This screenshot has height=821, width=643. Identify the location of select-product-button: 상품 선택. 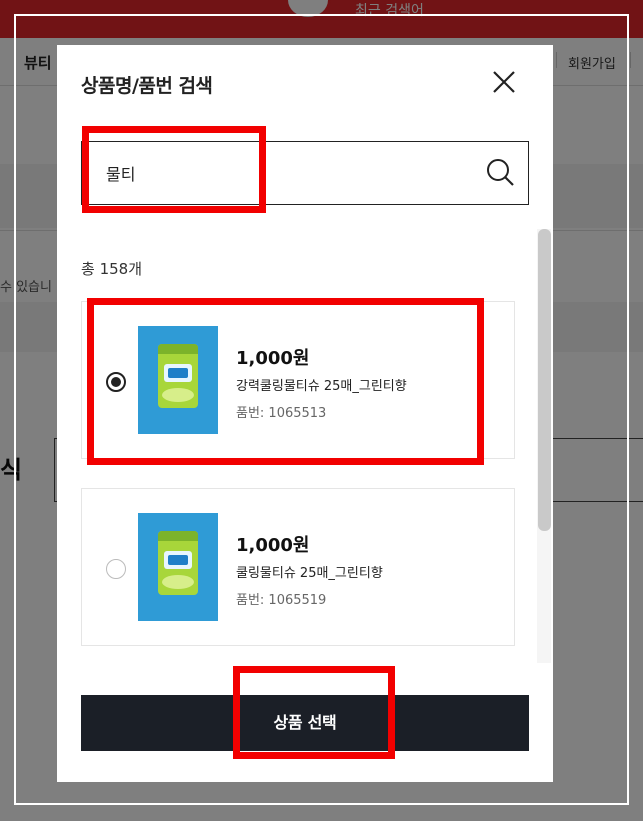
(305, 723).